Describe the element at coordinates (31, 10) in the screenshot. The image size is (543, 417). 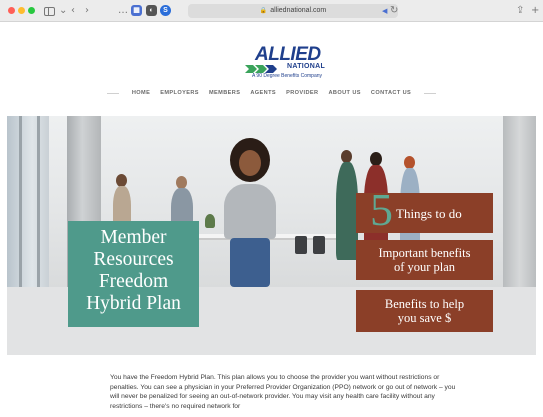
I see `zoom-window-button` at that location.